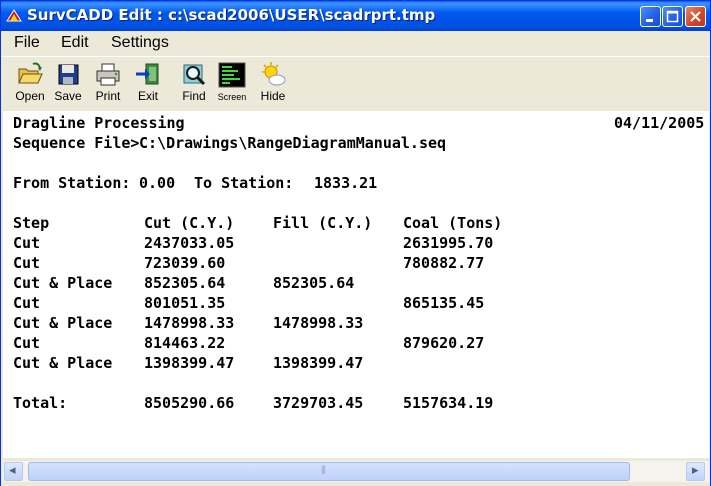  I want to click on open-label: Open, so click(30, 96).